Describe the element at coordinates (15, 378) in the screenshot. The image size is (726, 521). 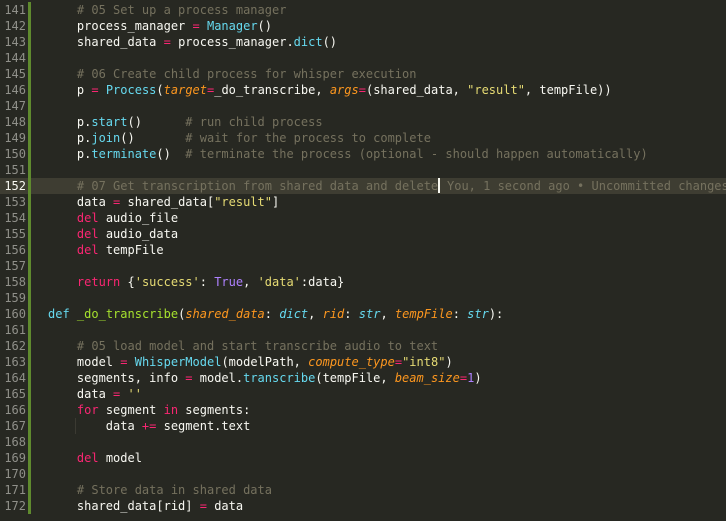
I see `line-number: 164` at that location.